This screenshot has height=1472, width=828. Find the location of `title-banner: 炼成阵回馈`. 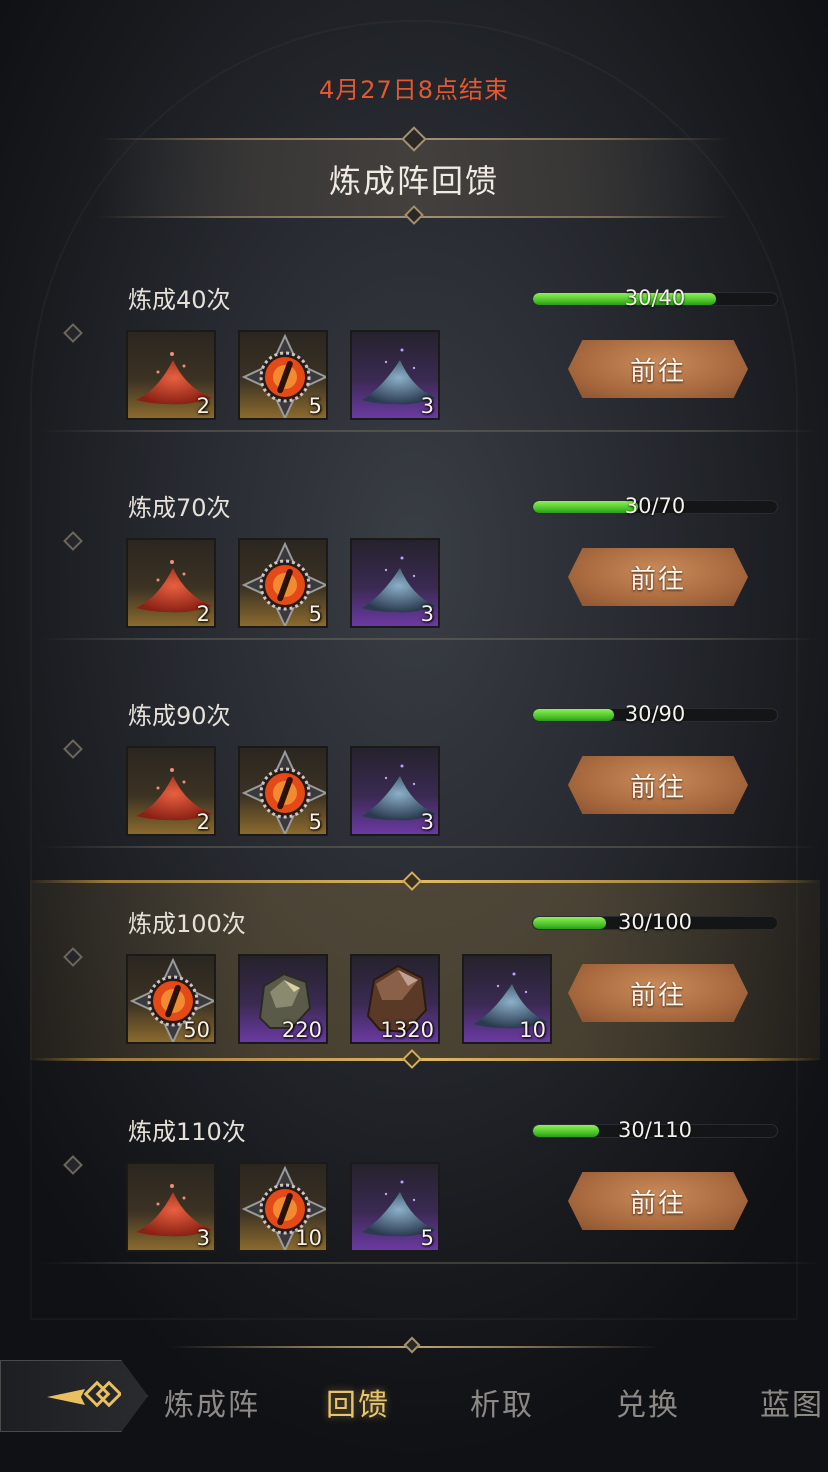

title-banner: 炼成阵回馈 is located at coordinates (414, 174).